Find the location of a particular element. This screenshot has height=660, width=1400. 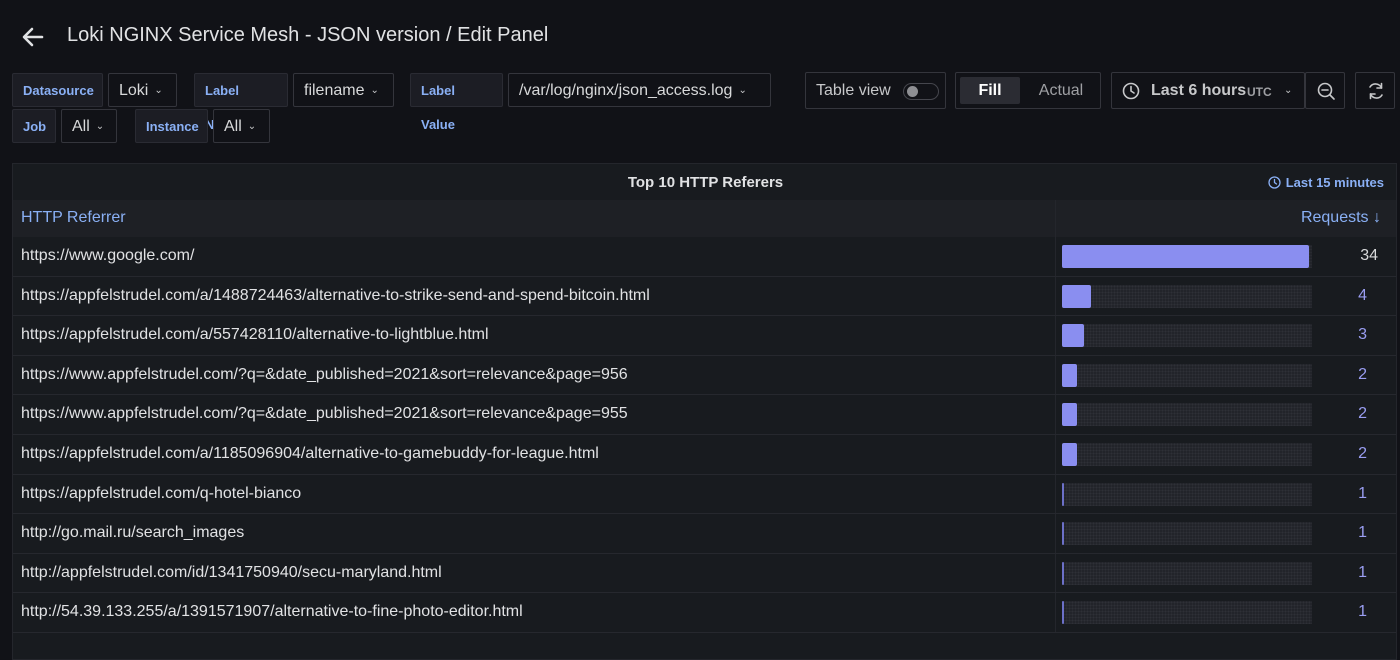

column-header-referrer: HTTP Referrer is located at coordinates (73, 218).